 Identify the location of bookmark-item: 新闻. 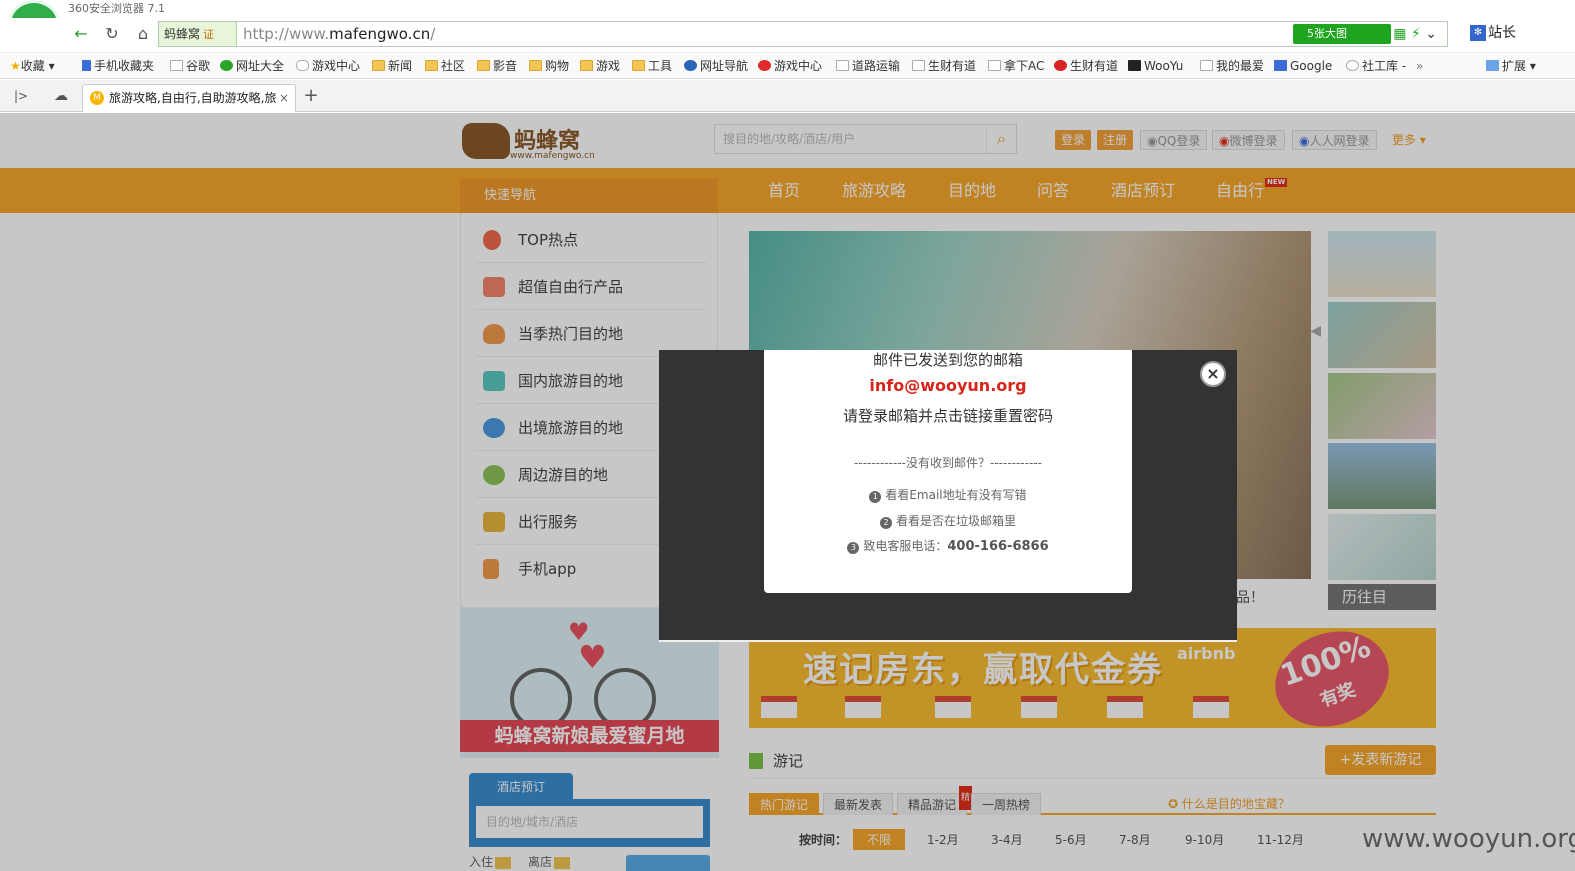
(392, 65).